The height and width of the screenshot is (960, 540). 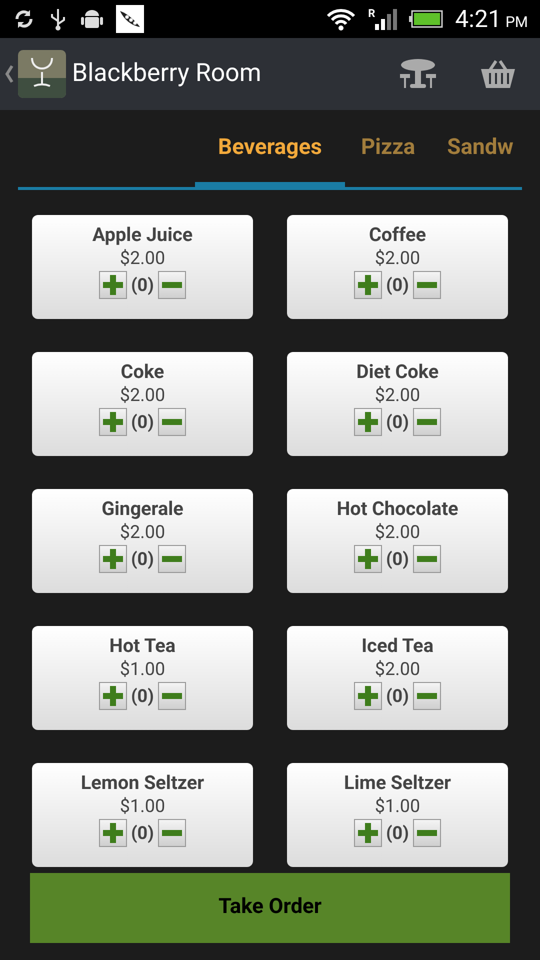 What do you see at coordinates (9, 74) in the screenshot?
I see `back-chevron-icon` at bounding box center [9, 74].